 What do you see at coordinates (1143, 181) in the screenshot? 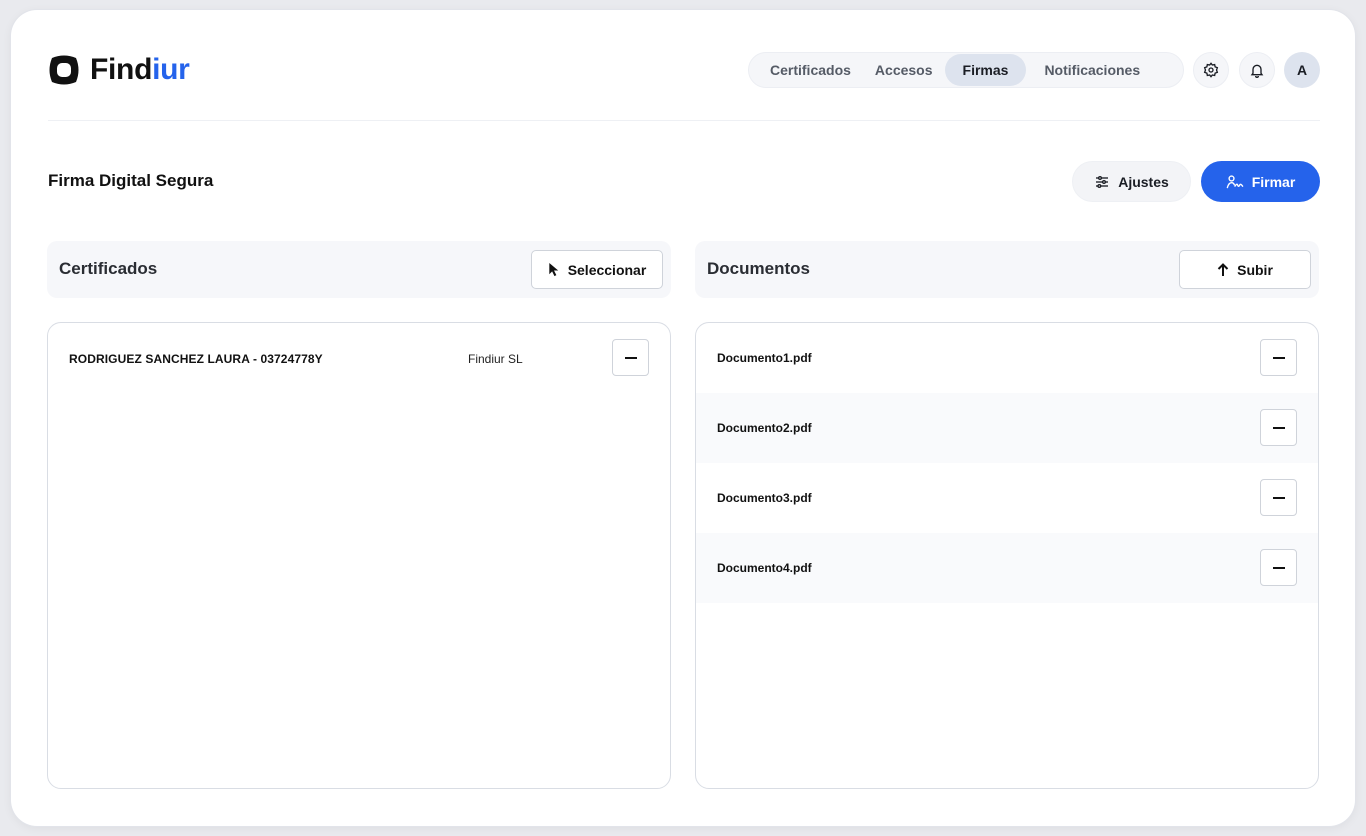
I see `ajustes-label: Ajustes` at bounding box center [1143, 181].